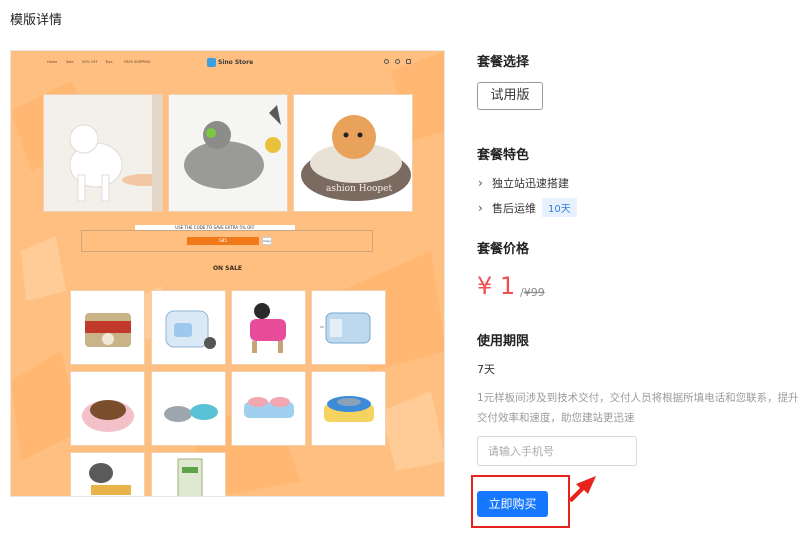 This screenshot has width=804, height=537. Describe the element at coordinates (211, 62) in the screenshot. I see `preview-logo-icon` at that location.